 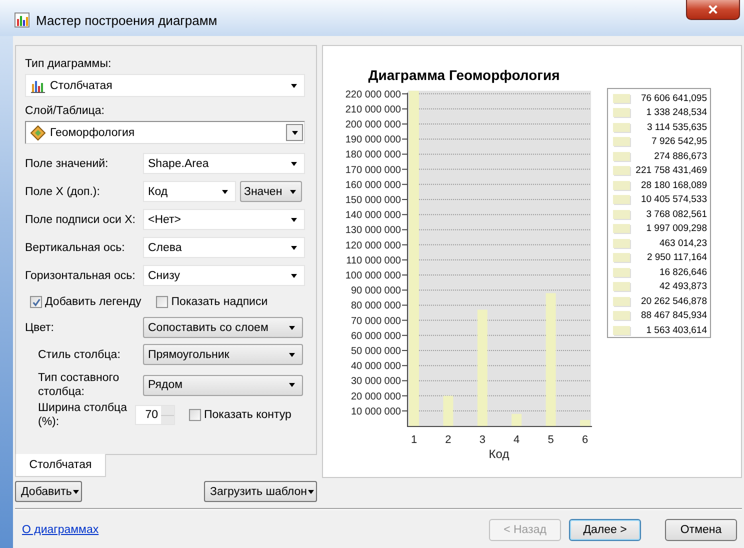 What do you see at coordinates (373, 140) in the screenshot?
I see `axis-label: 190 000 000` at bounding box center [373, 140].